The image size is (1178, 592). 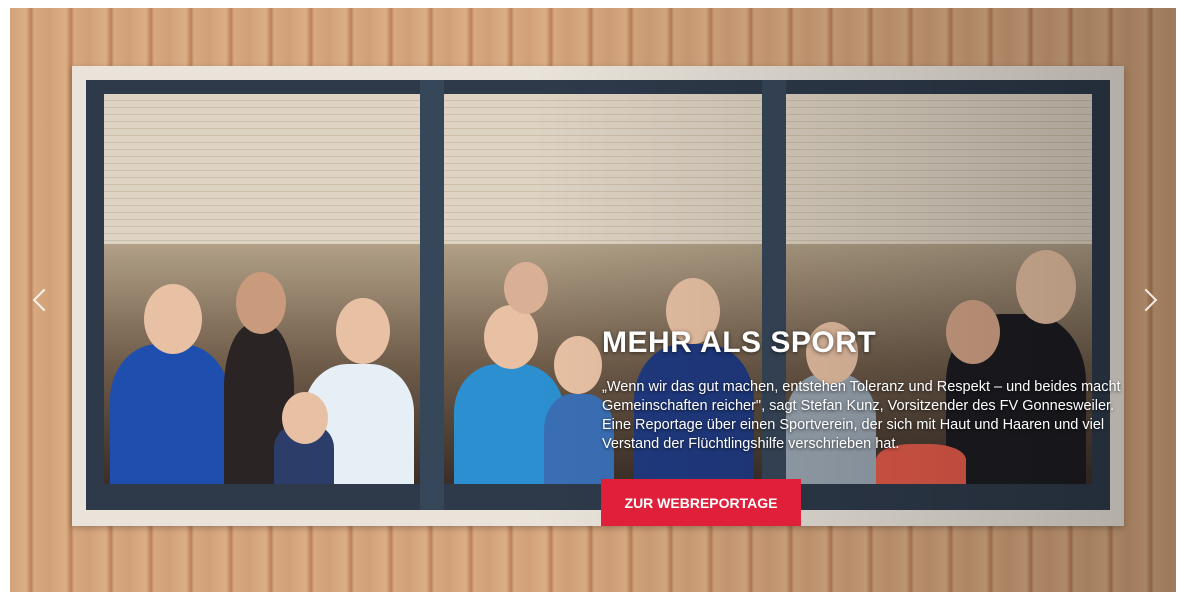 I want to click on slide-title: MEHR ALS SPORT, so click(x=739, y=342).